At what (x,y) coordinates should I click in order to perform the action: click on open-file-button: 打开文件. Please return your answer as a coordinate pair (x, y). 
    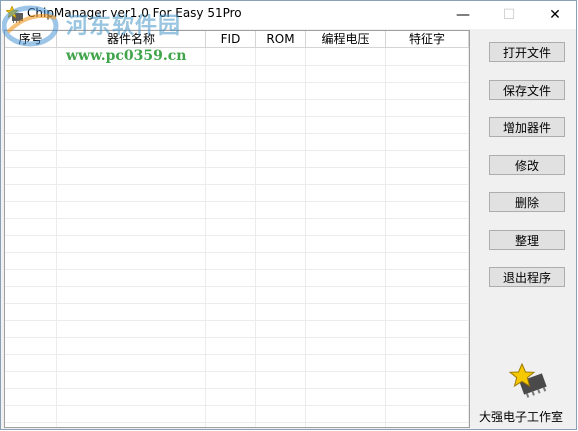
    Looking at the image, I should click on (527, 52).